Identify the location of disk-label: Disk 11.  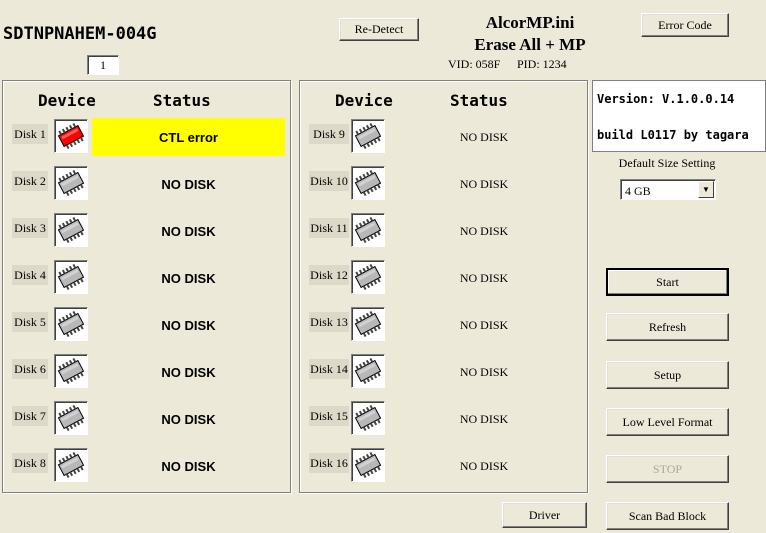
(329, 228).